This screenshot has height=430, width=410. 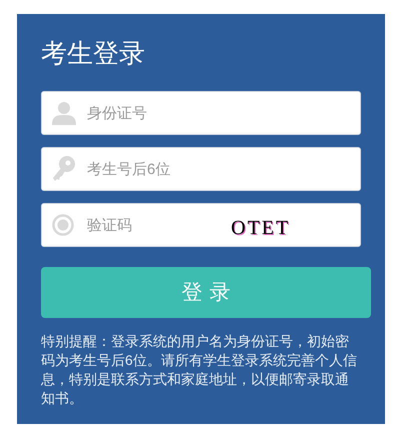 What do you see at coordinates (199, 370) in the screenshot?
I see `notice-text: 特别提醒：登录系统的用户名为身份证号，初始密码为考生号后6位。请所有学生登录系统完善个人信息，特别是联系方式和家庭地址，以便邮寄录取通知书。` at bounding box center [199, 370].